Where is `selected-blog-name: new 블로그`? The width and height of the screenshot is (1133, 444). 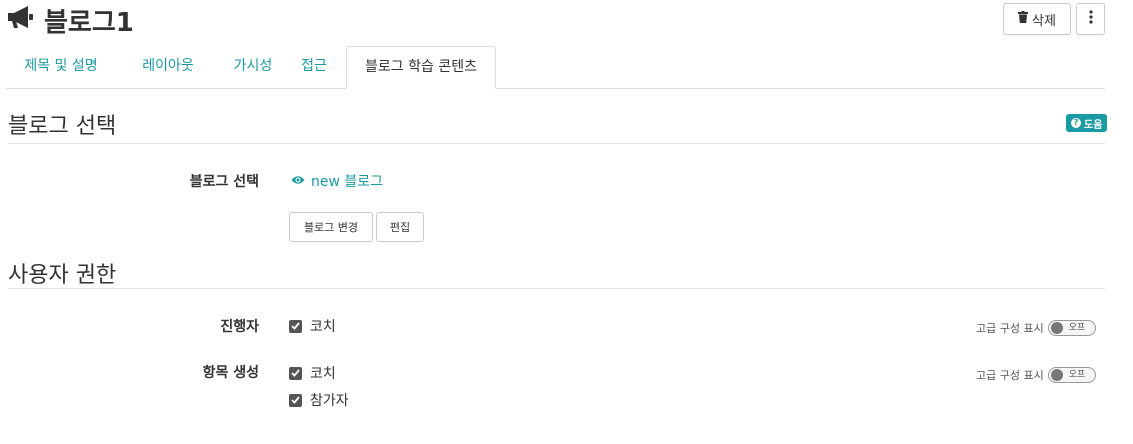
selected-blog-name: new 블로그 is located at coordinates (347, 182).